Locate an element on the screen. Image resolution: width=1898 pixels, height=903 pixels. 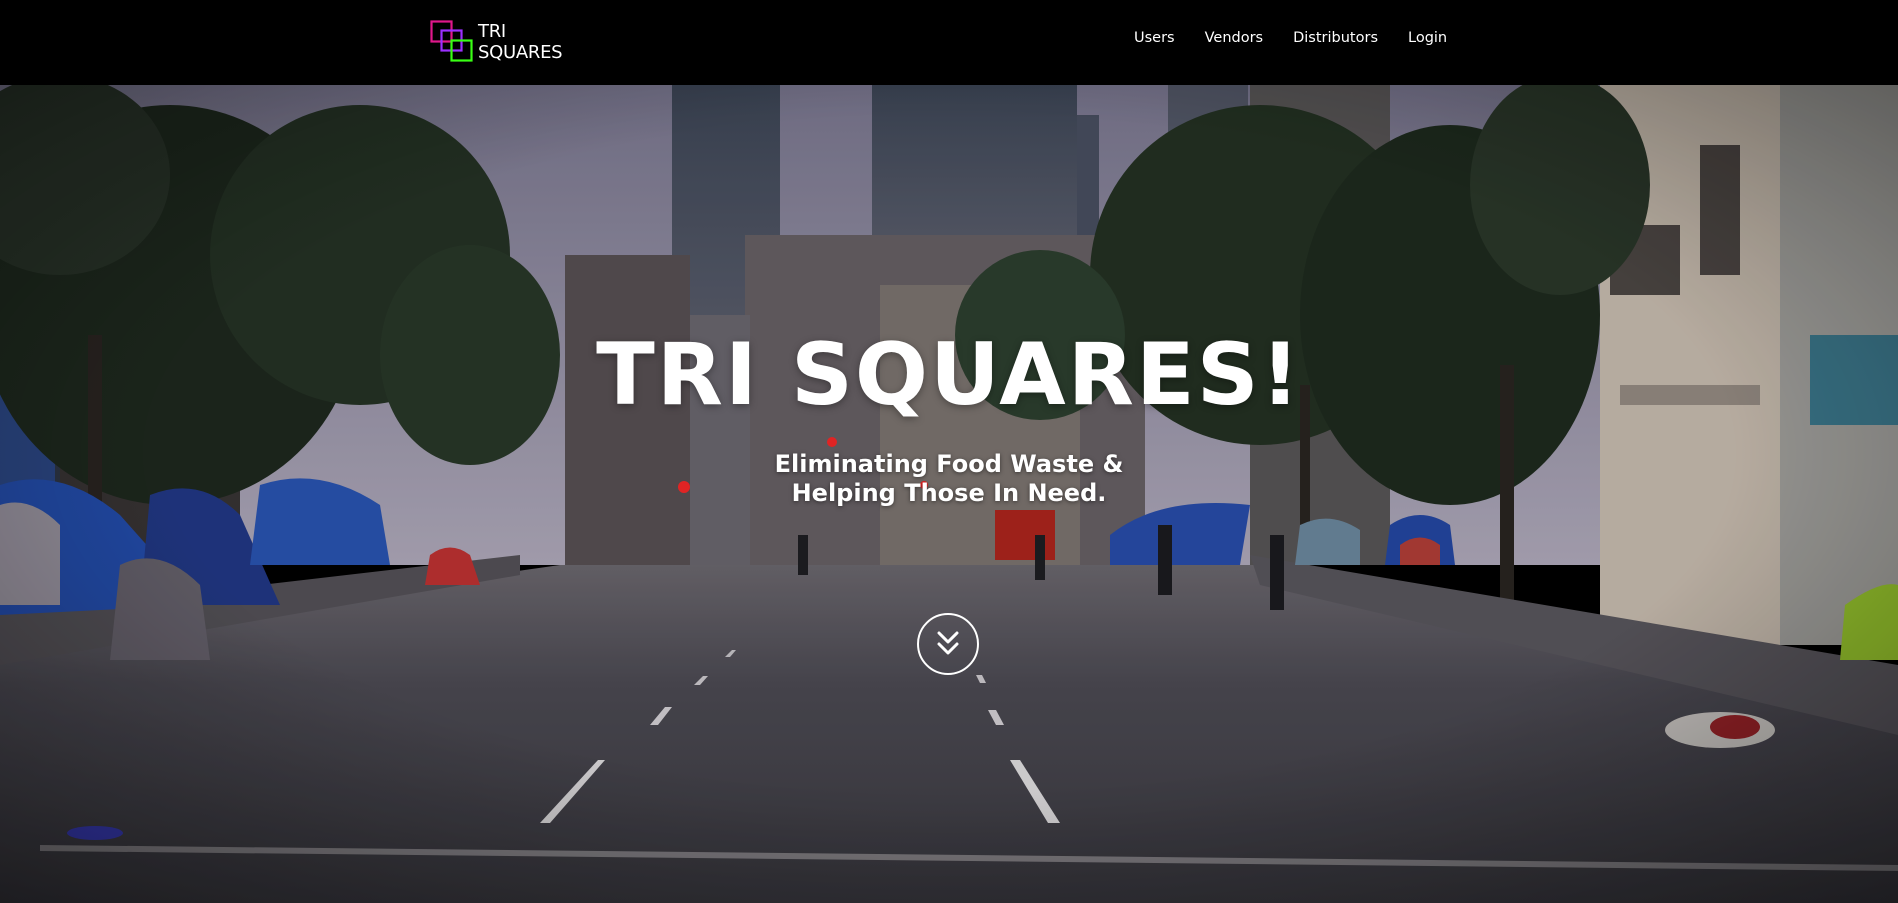
hero-subtitle-line2: Helping Those In Need. is located at coordinates (949, 493).